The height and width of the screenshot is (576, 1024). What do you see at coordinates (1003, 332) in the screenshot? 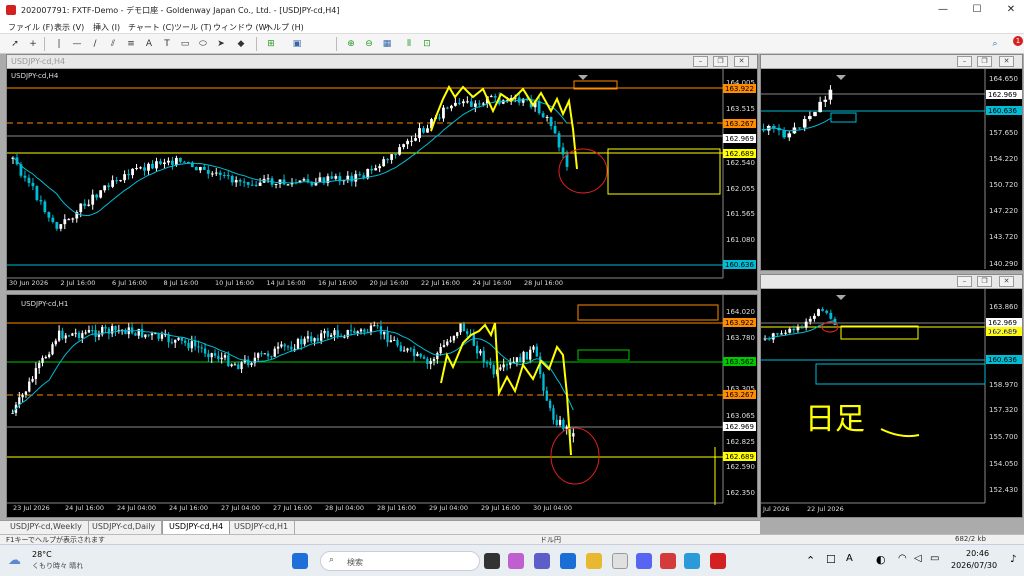
I see `price-axis-label: 162.240` at bounding box center [1003, 332].